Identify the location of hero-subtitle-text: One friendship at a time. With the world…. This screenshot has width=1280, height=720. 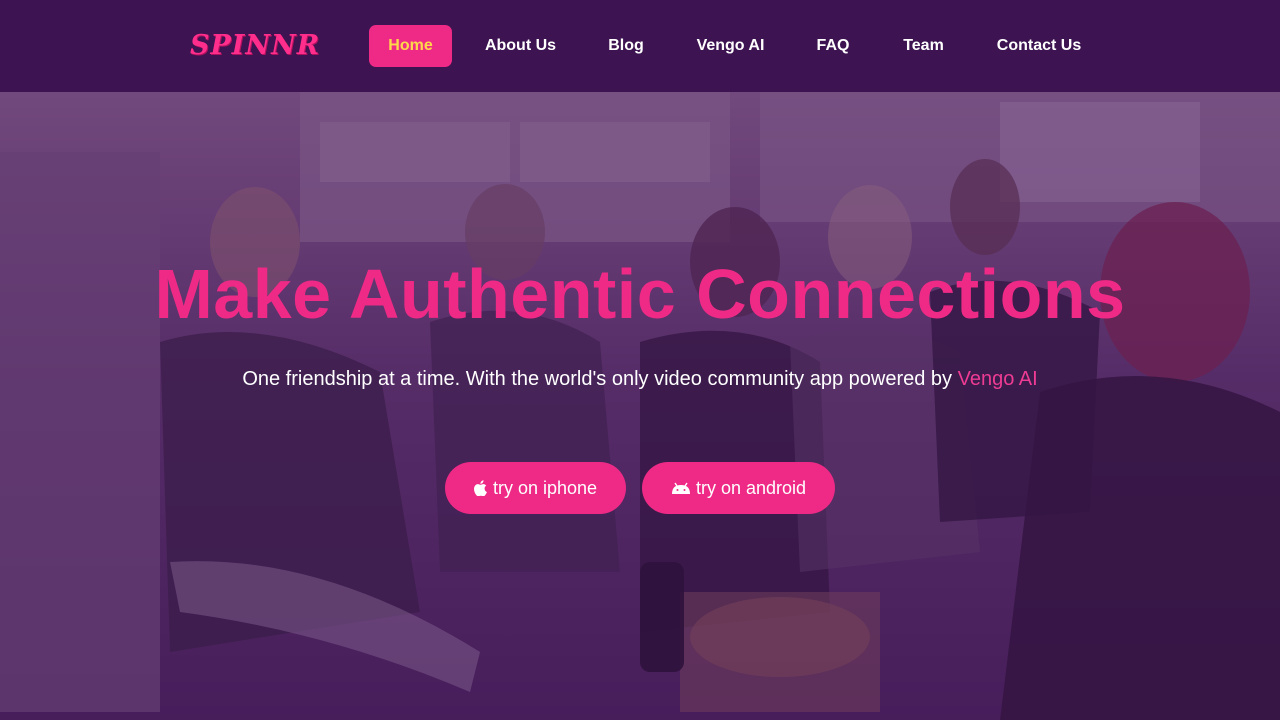
(597, 379).